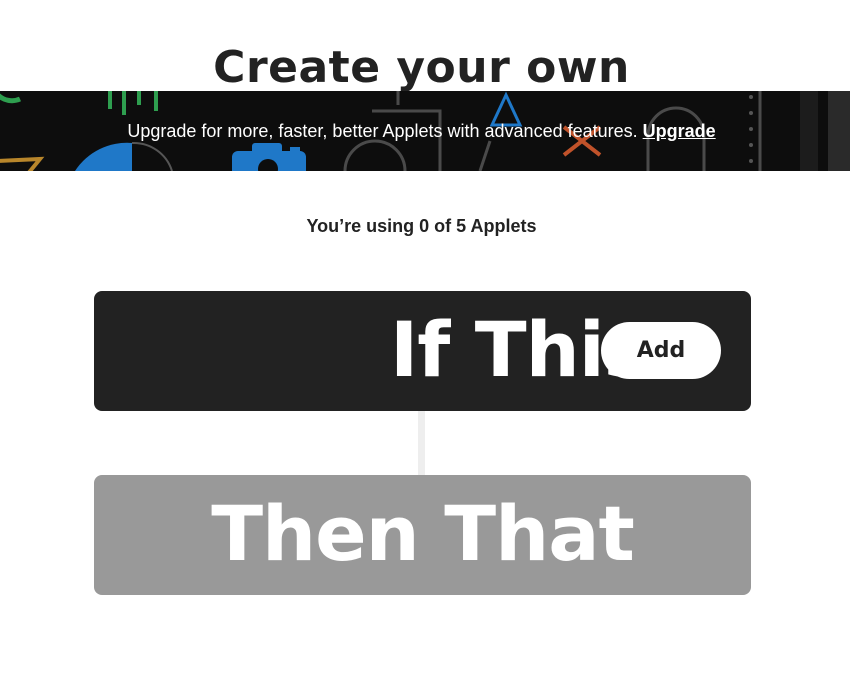  I want to click on then-that-label: Then That, so click(423, 533).